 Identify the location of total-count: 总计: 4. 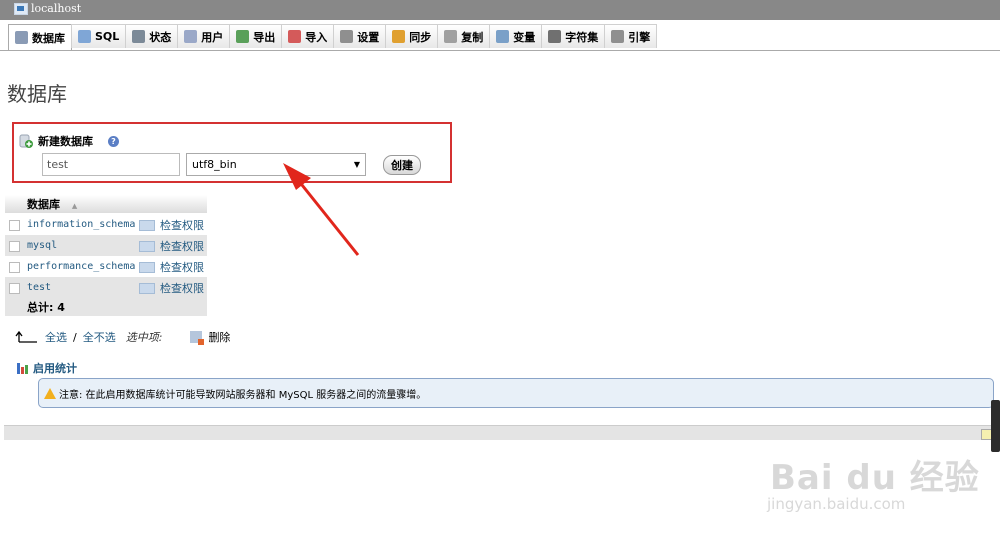
(83, 307).